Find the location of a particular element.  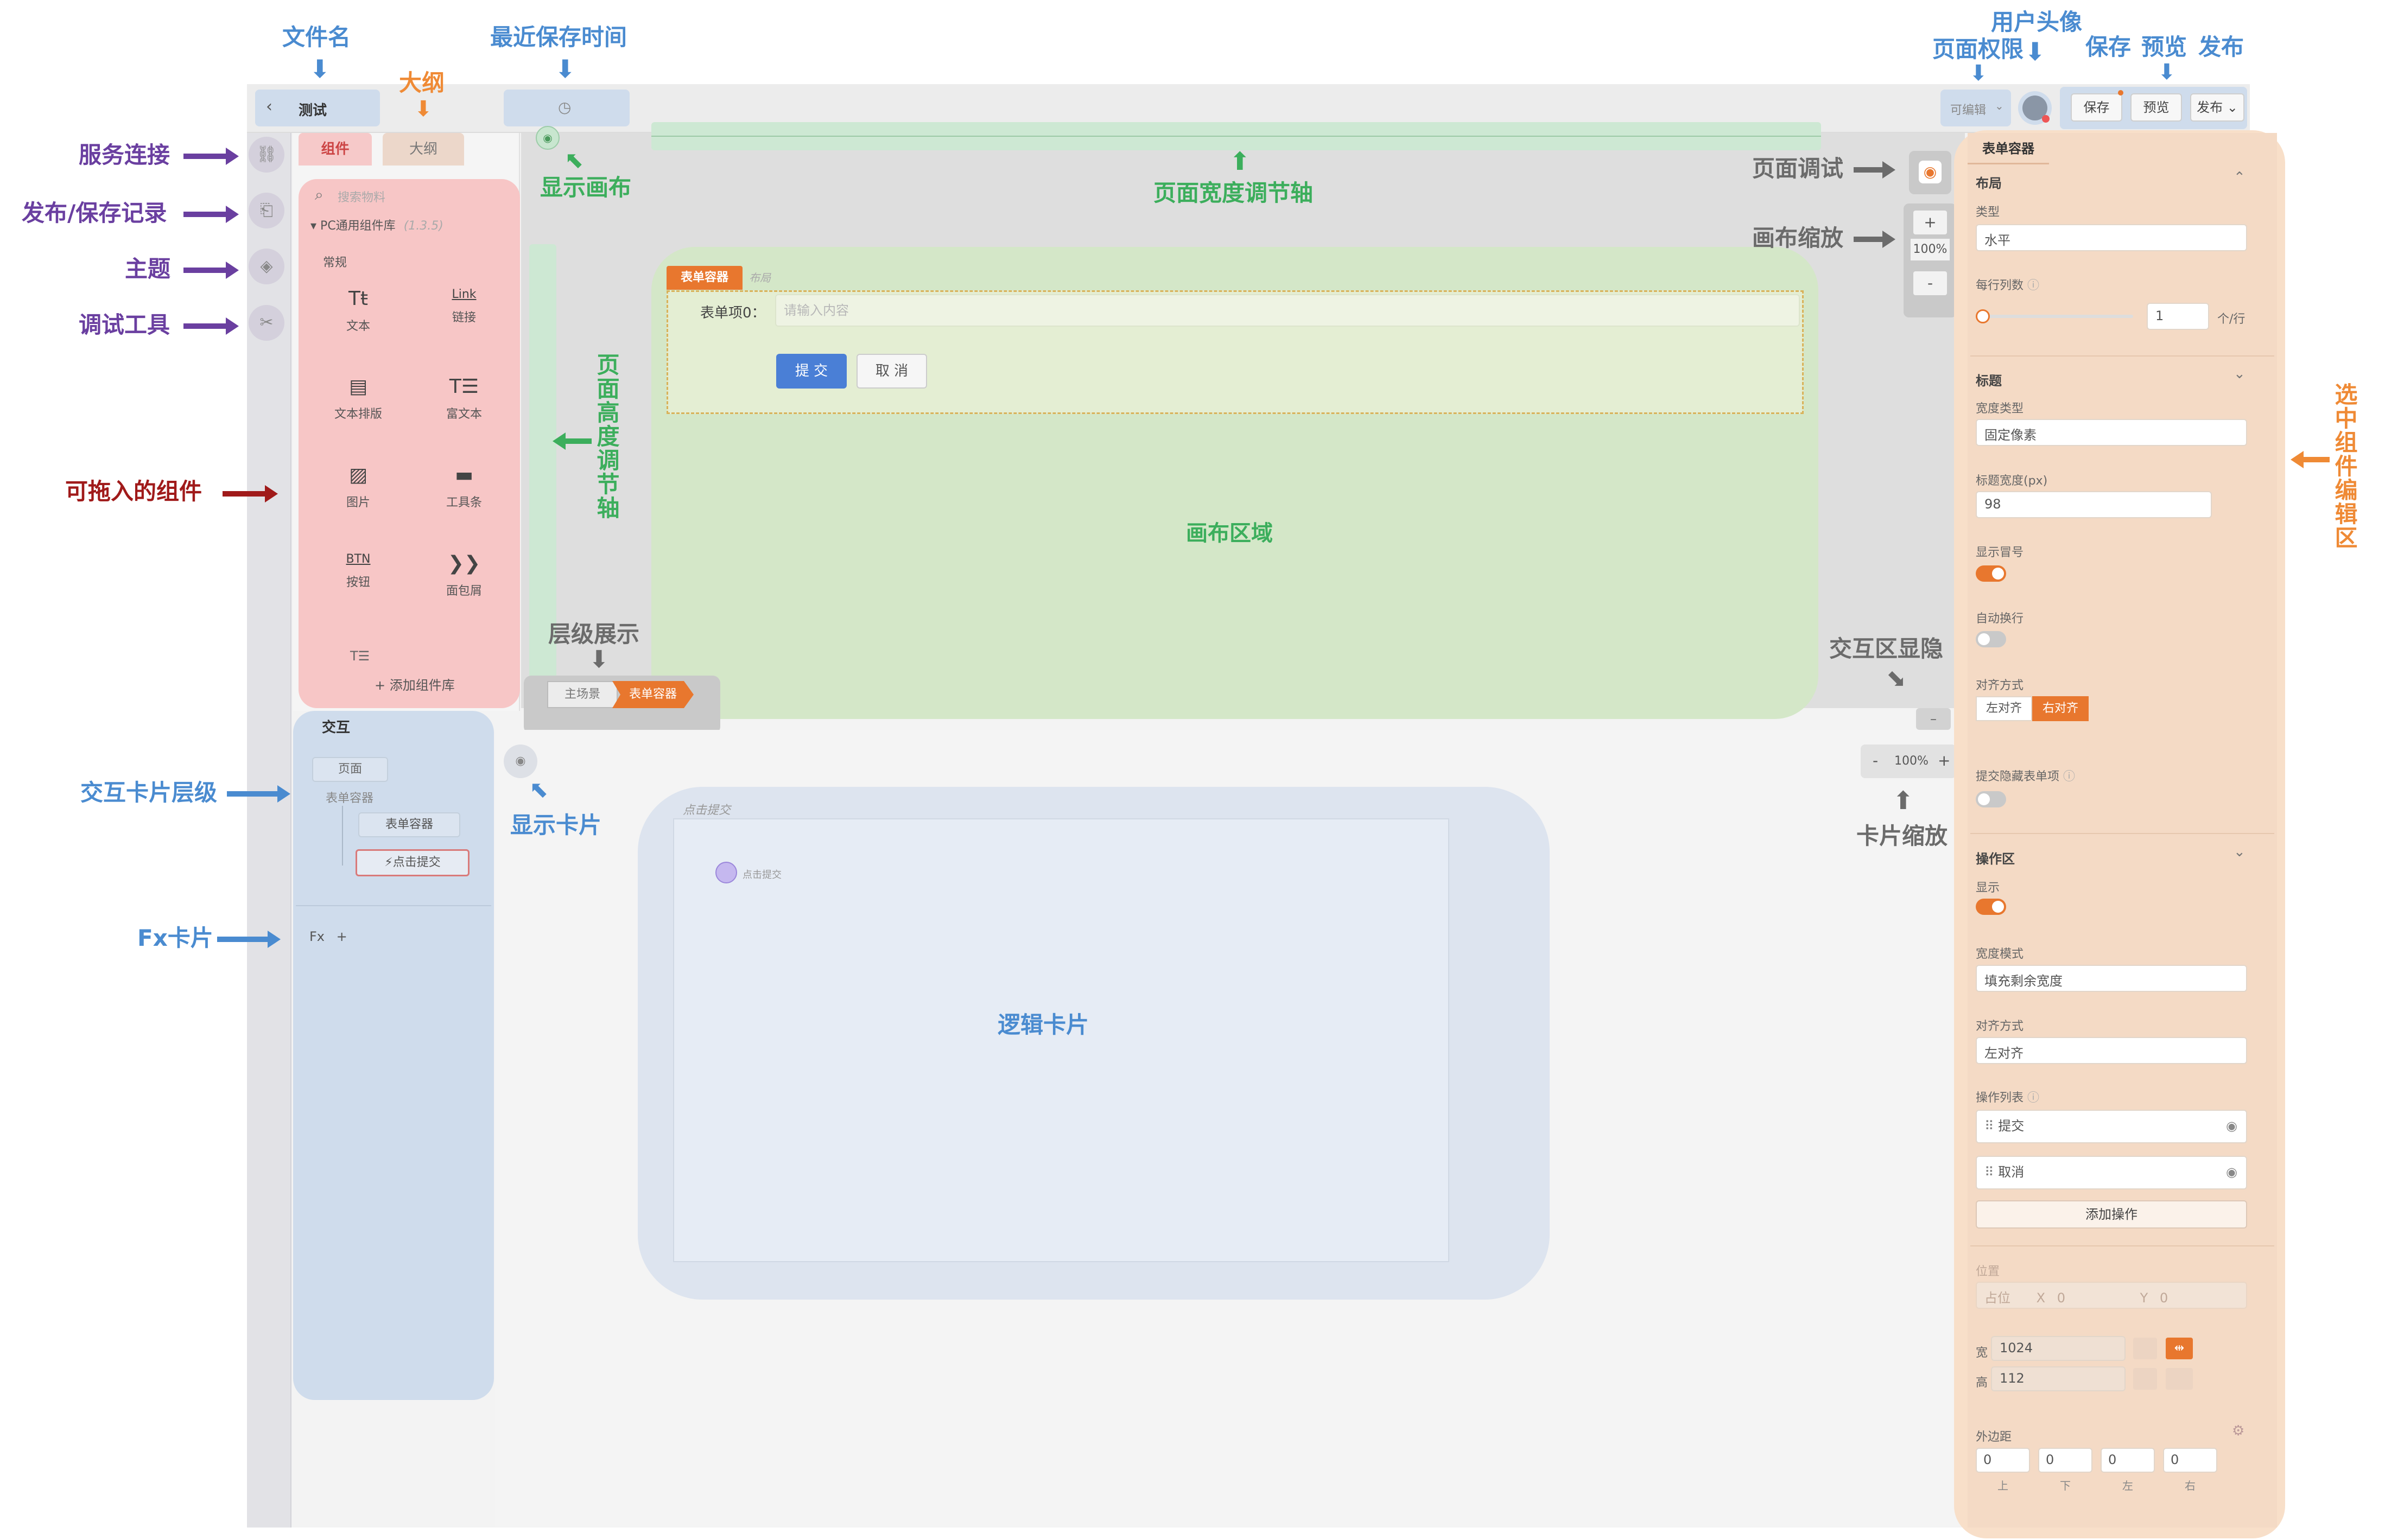

up-left-arrow-icon: ⬉ is located at coordinates (574, 160).